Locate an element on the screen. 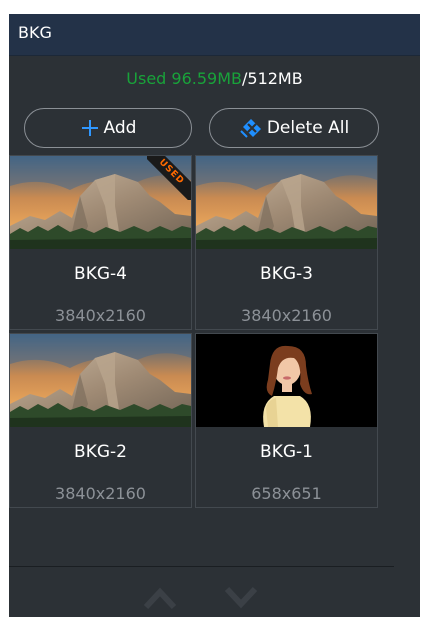 The width and height of the screenshot is (422, 617). background-card-bkg-3: BKG-3 3840x2160 is located at coordinates (286, 242).